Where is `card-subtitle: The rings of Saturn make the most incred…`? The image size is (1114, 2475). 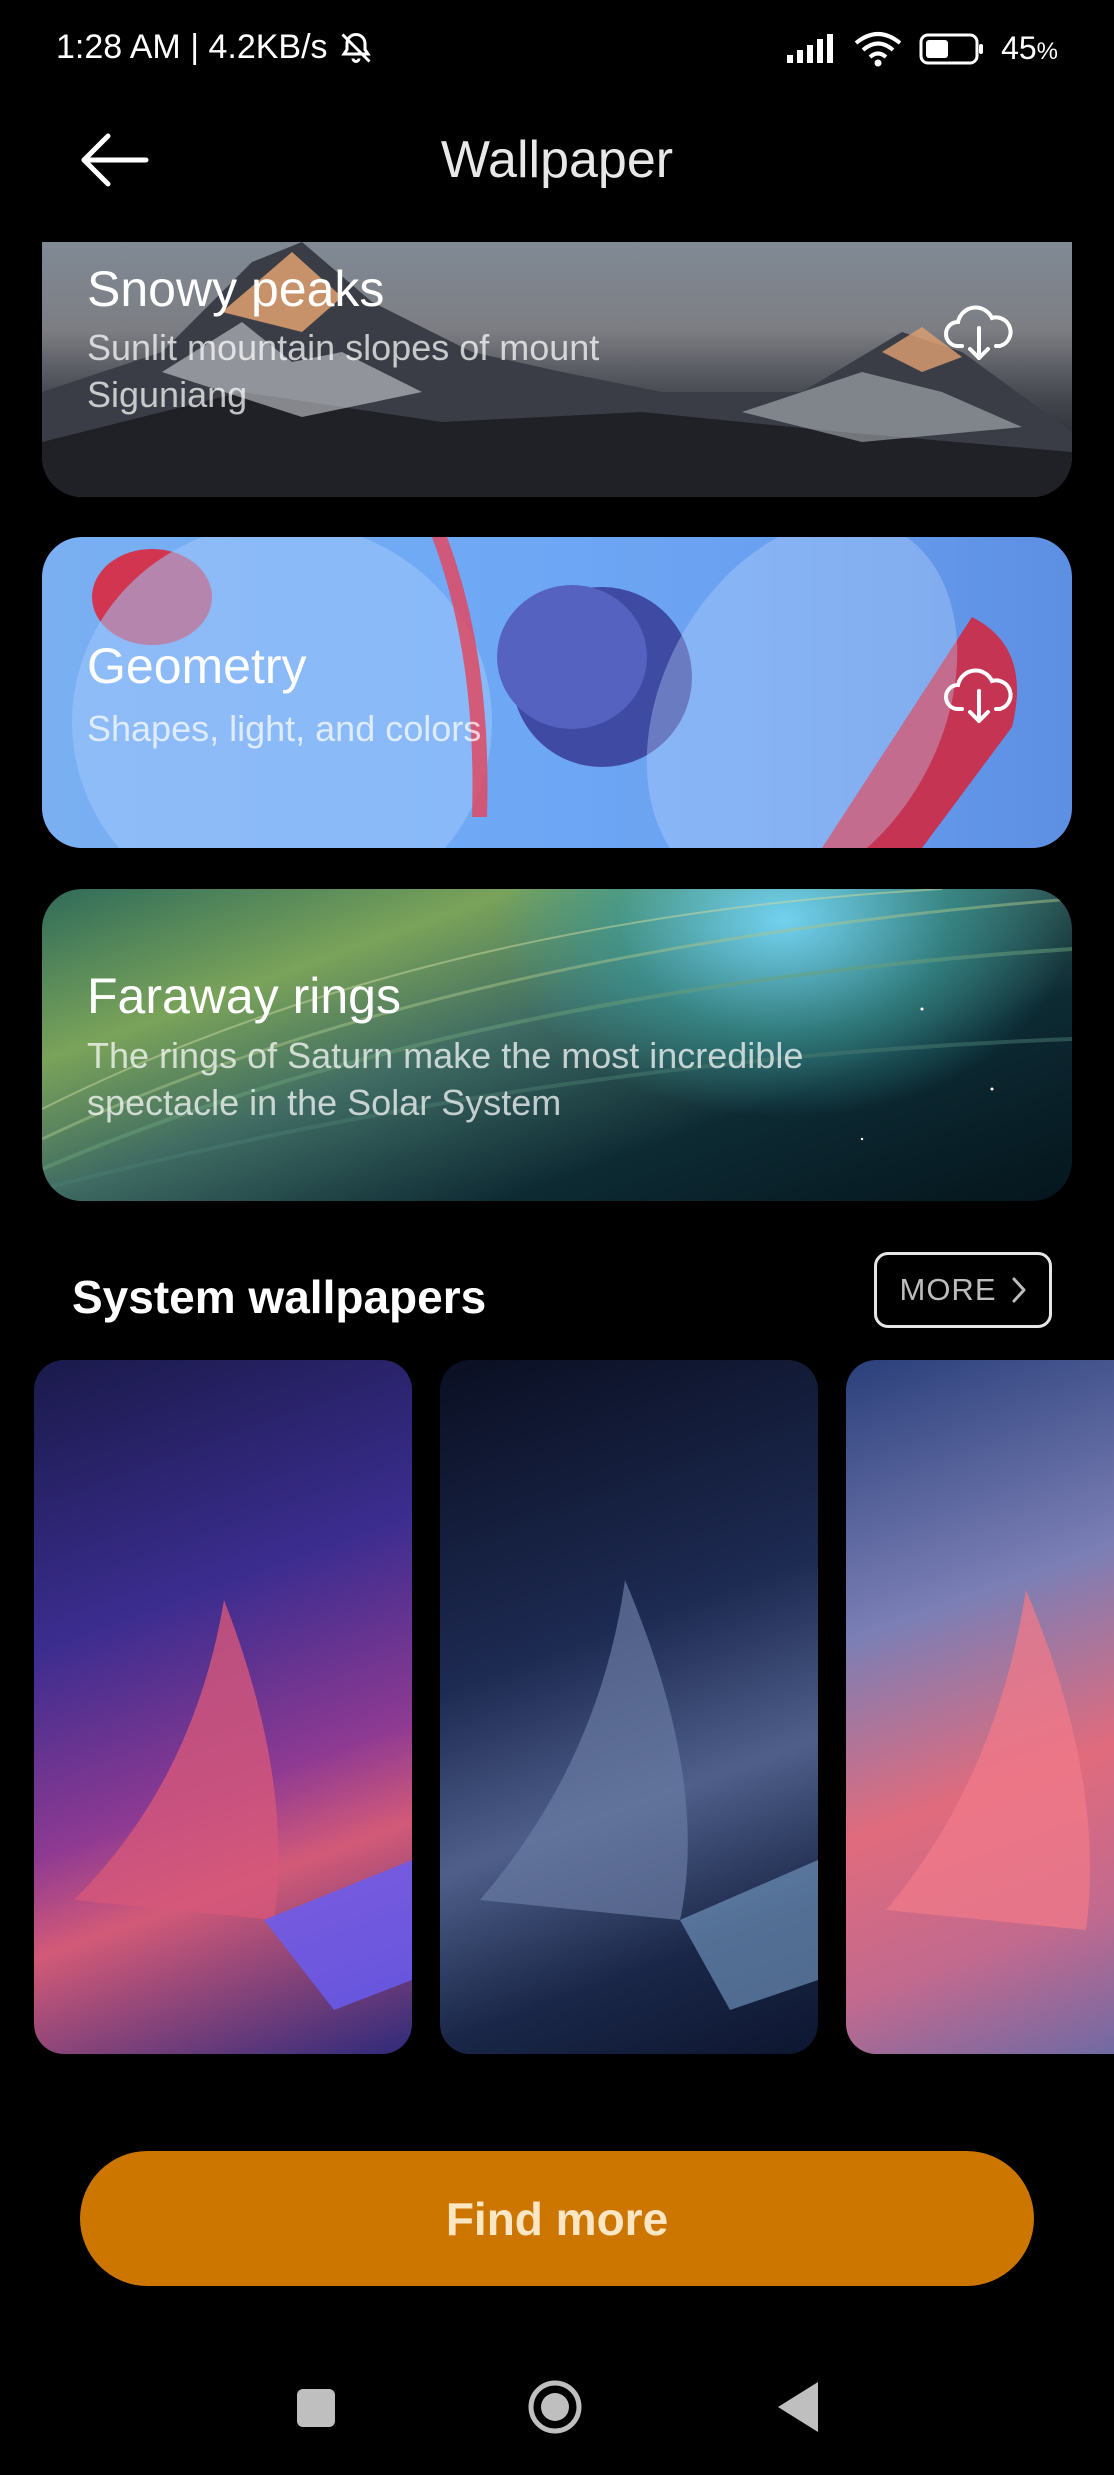 card-subtitle: The rings of Saturn make the most incred… is located at coordinates (445, 1079).